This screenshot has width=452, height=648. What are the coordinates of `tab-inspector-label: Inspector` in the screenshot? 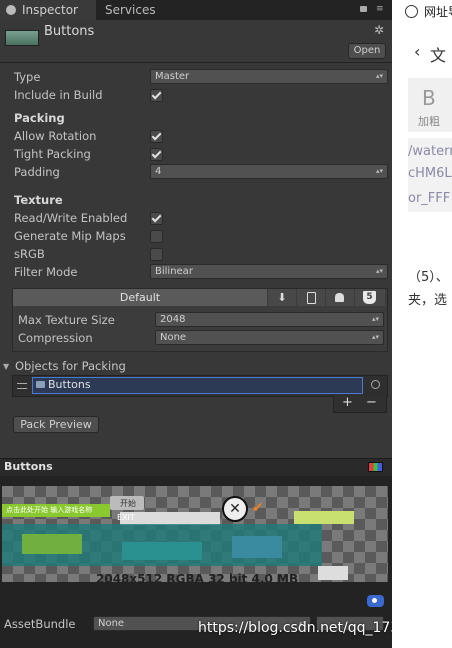 It's located at (50, 10).